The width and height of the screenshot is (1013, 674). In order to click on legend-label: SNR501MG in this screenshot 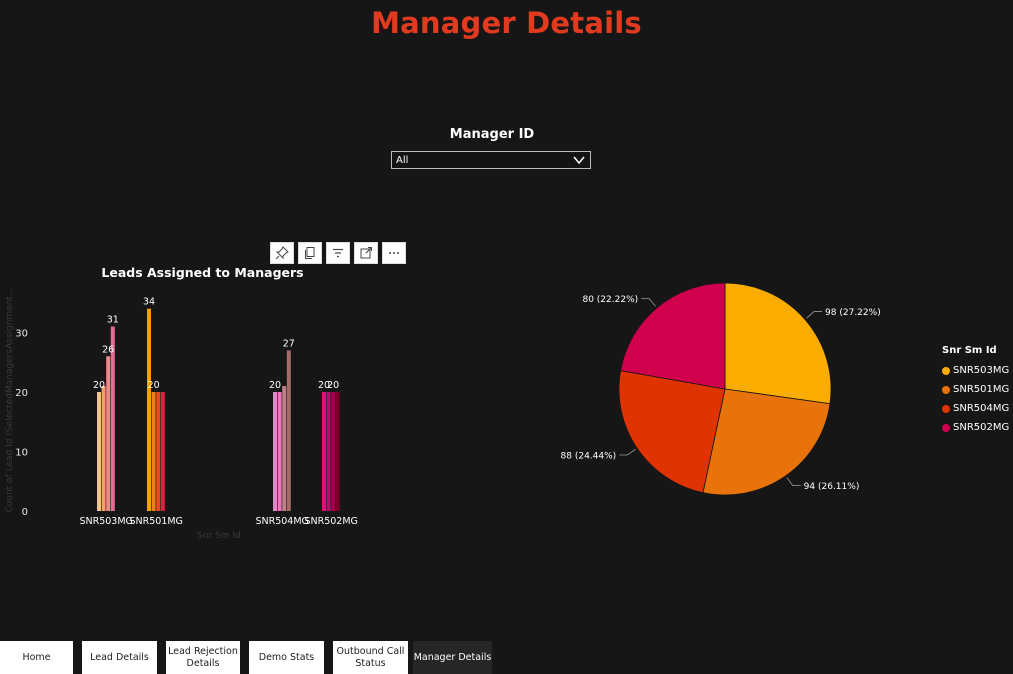, I will do `click(981, 389)`.